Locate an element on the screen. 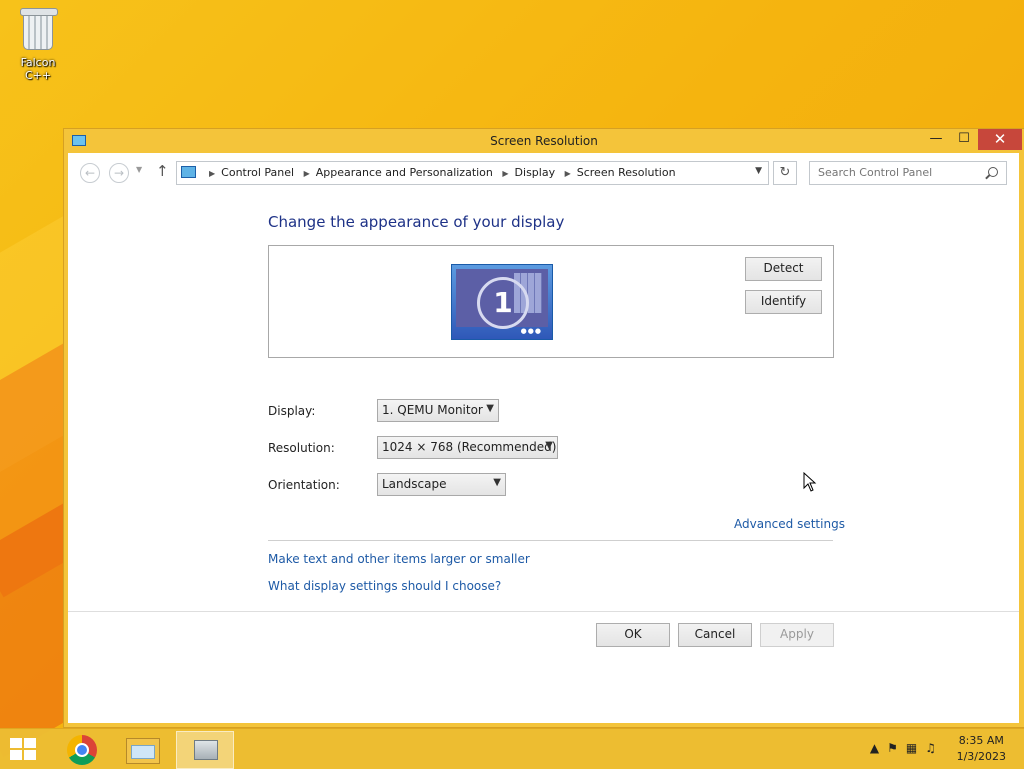  clock-date: 1/3/2023 is located at coordinates (981, 756).